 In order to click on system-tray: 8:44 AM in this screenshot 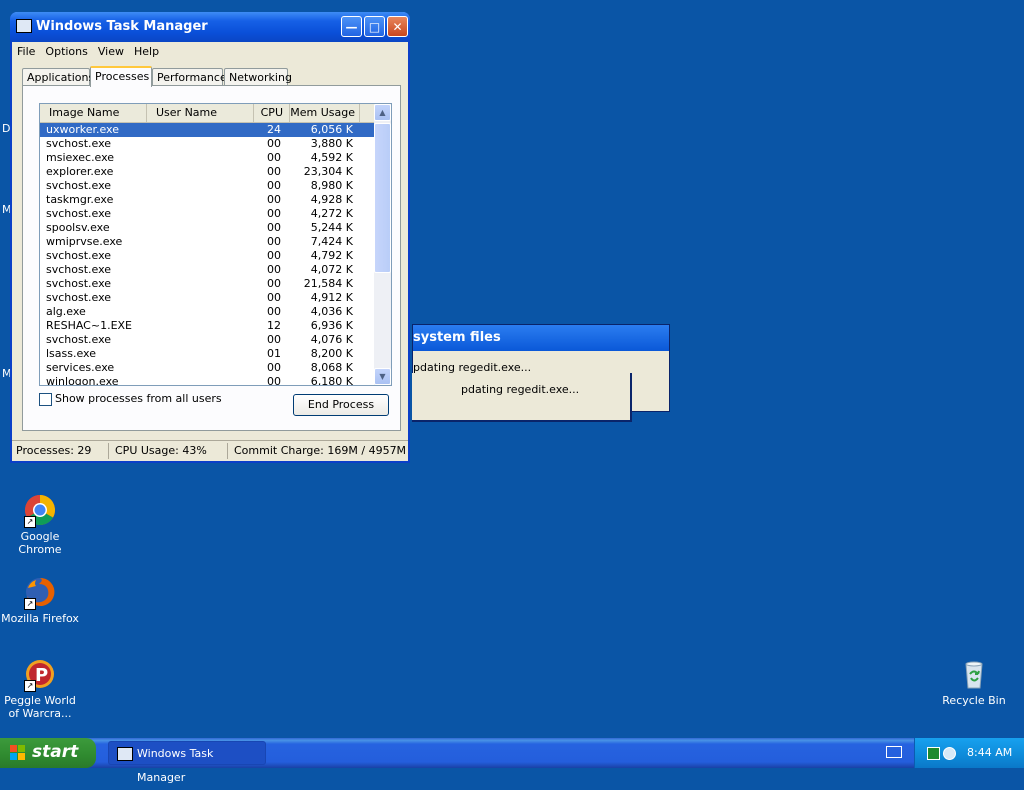, I will do `click(969, 753)`.